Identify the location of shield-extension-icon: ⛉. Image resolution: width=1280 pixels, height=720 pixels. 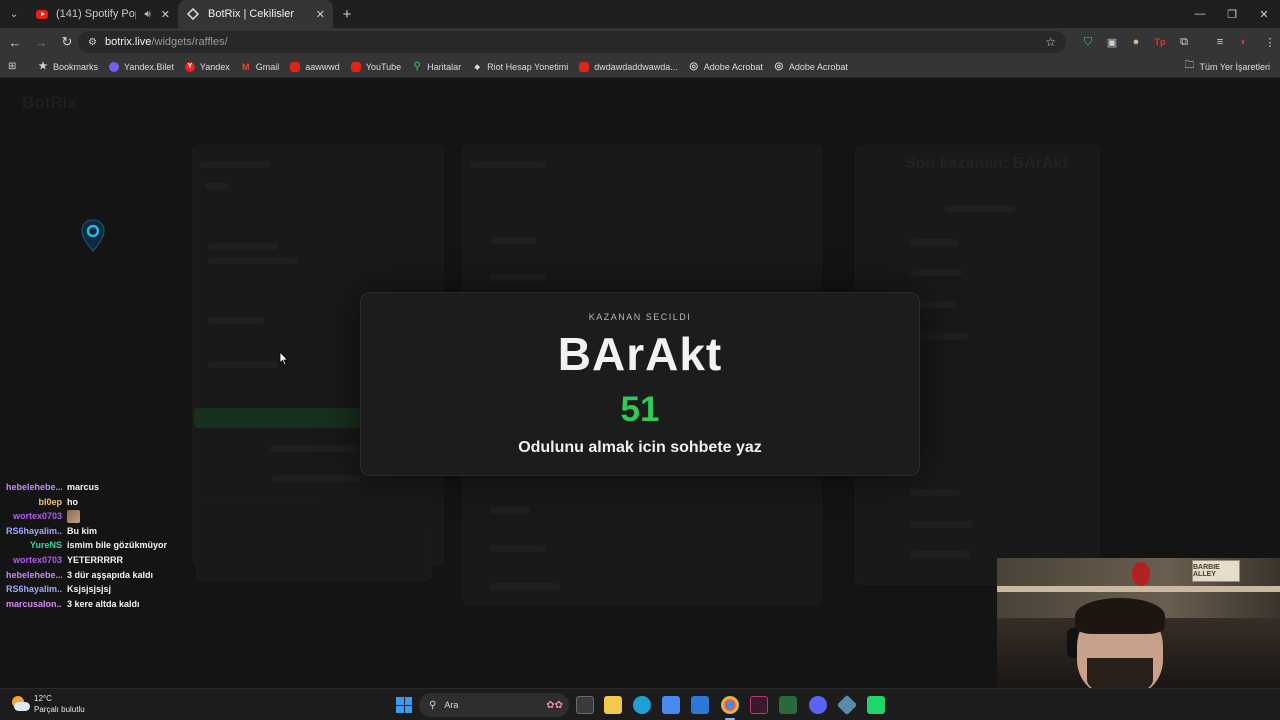
(1088, 42).